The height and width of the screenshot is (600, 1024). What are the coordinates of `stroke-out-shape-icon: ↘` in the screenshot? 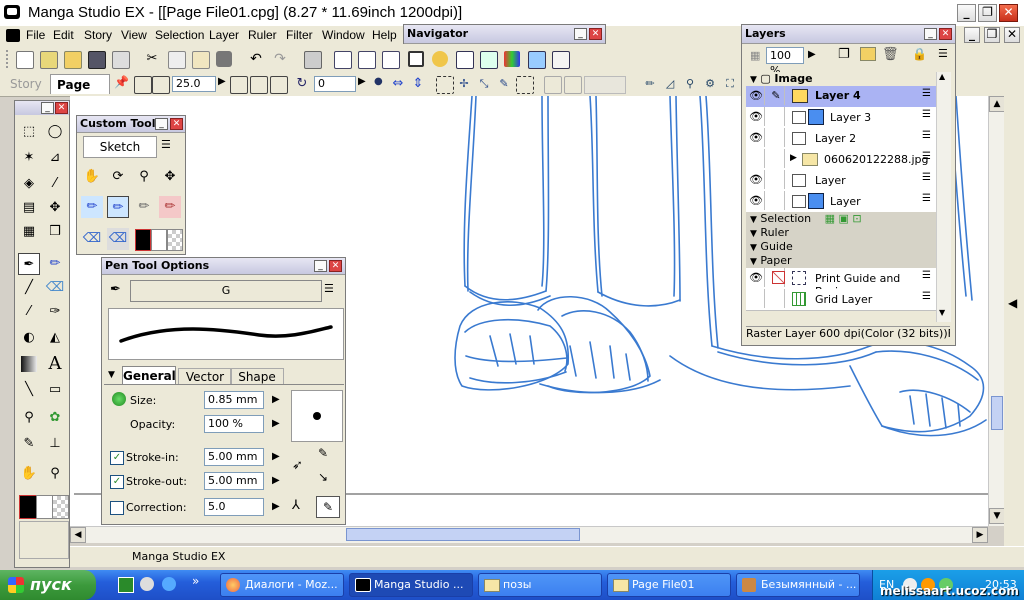 It's located at (323, 477).